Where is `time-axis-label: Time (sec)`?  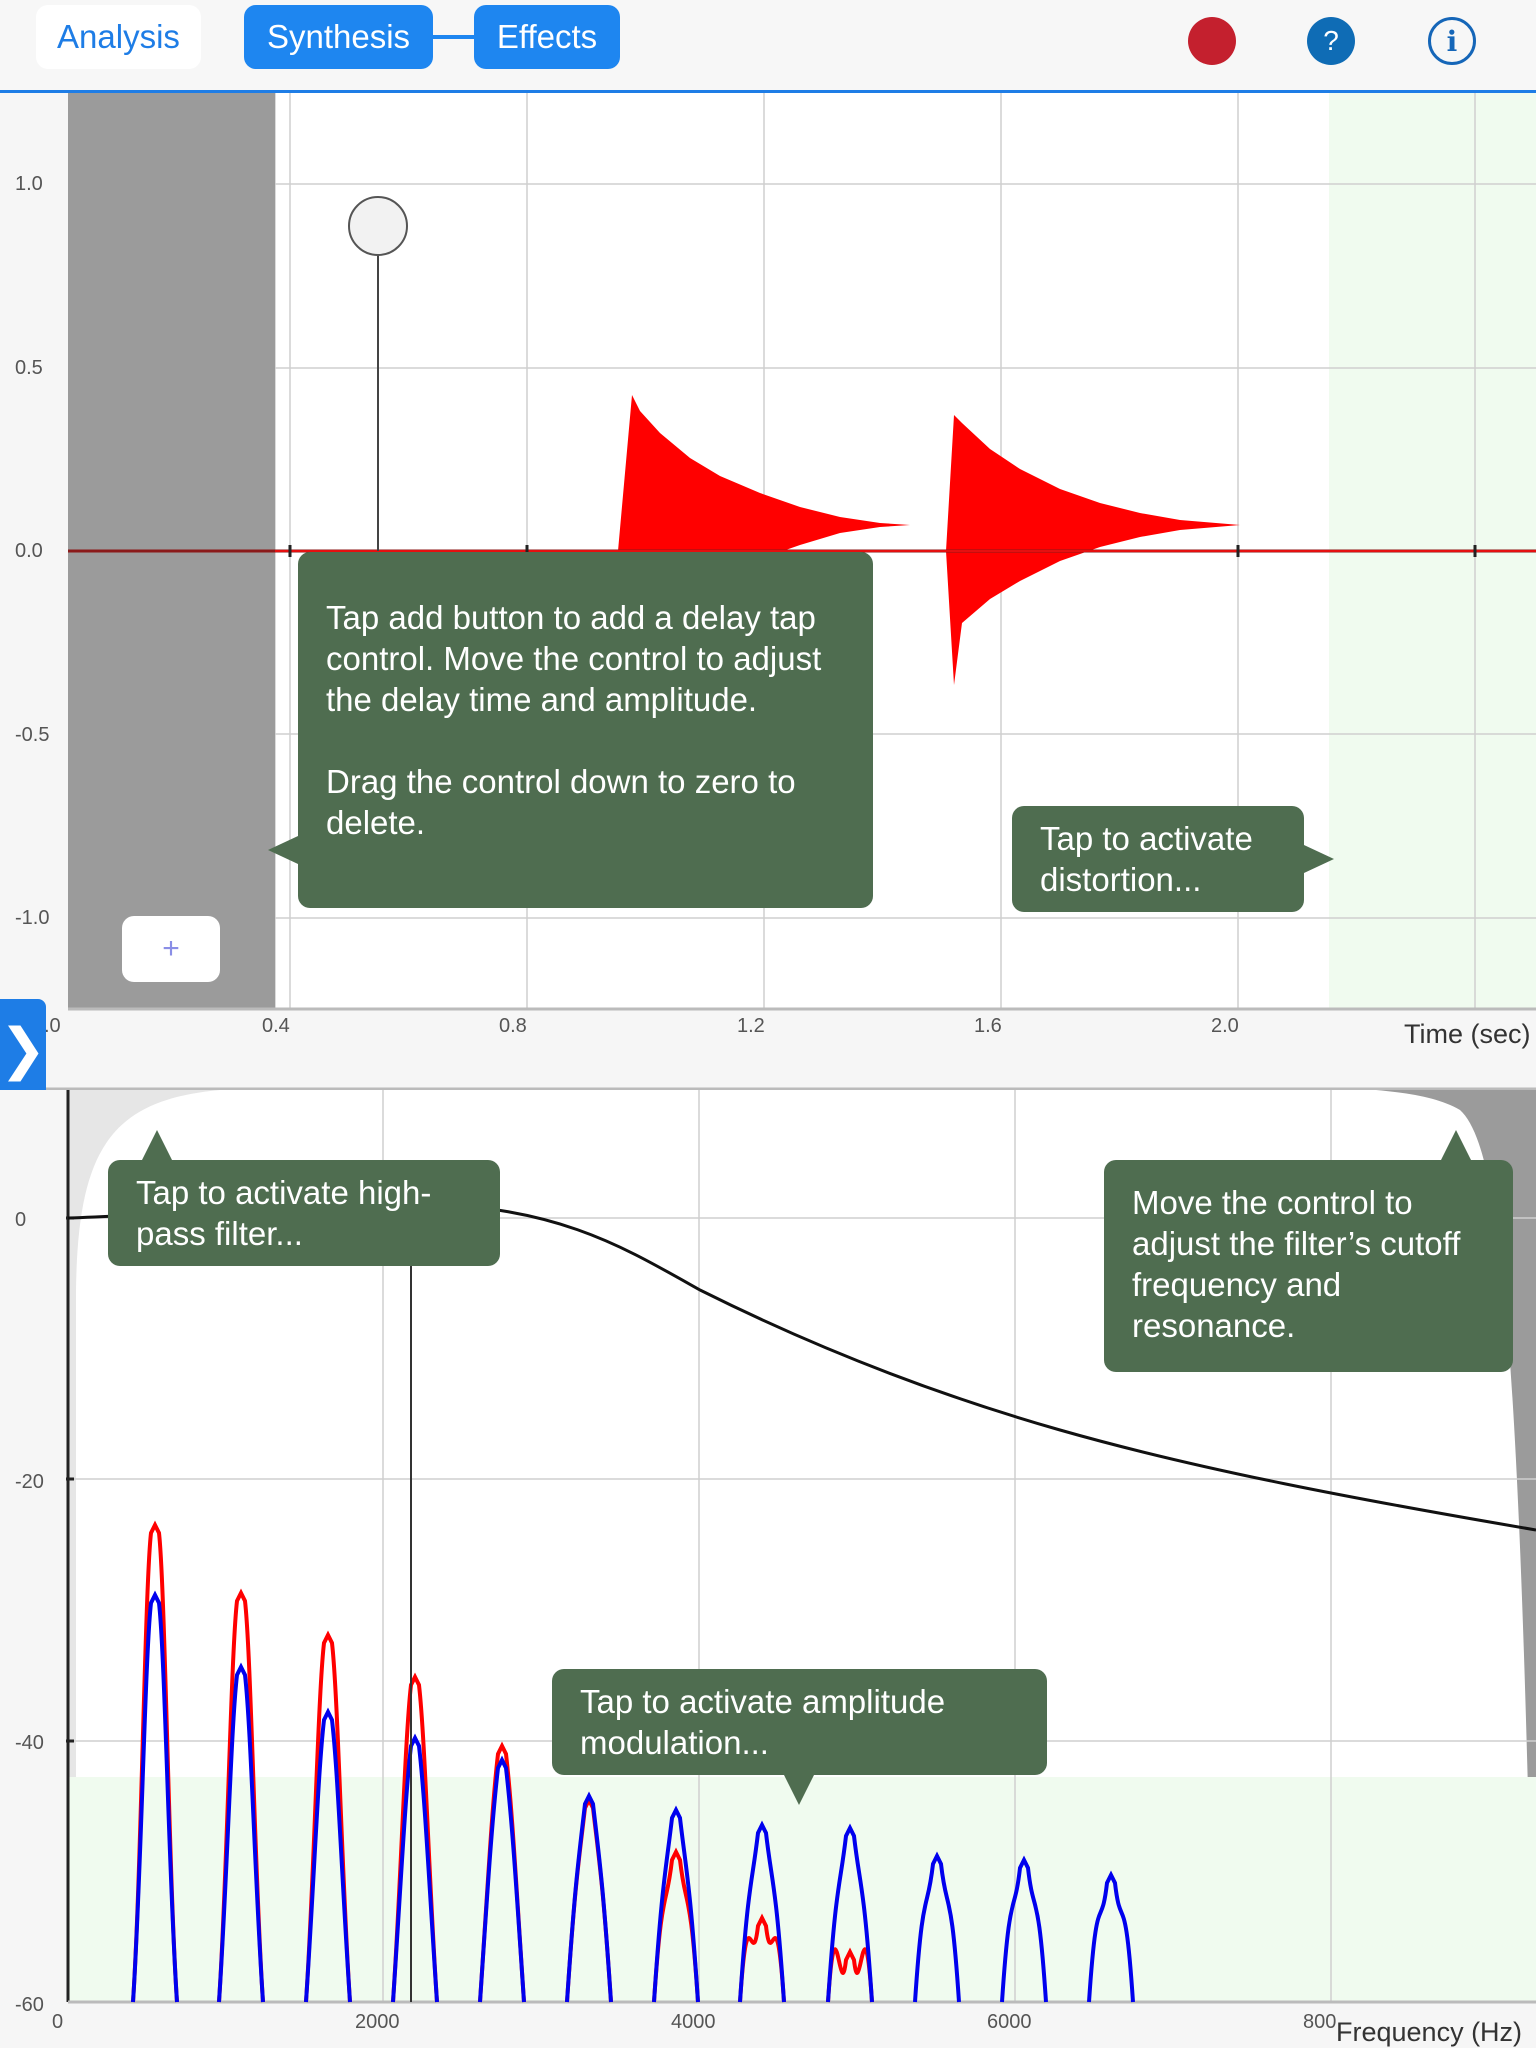
time-axis-label: Time (sec) is located at coordinates (1467, 1034).